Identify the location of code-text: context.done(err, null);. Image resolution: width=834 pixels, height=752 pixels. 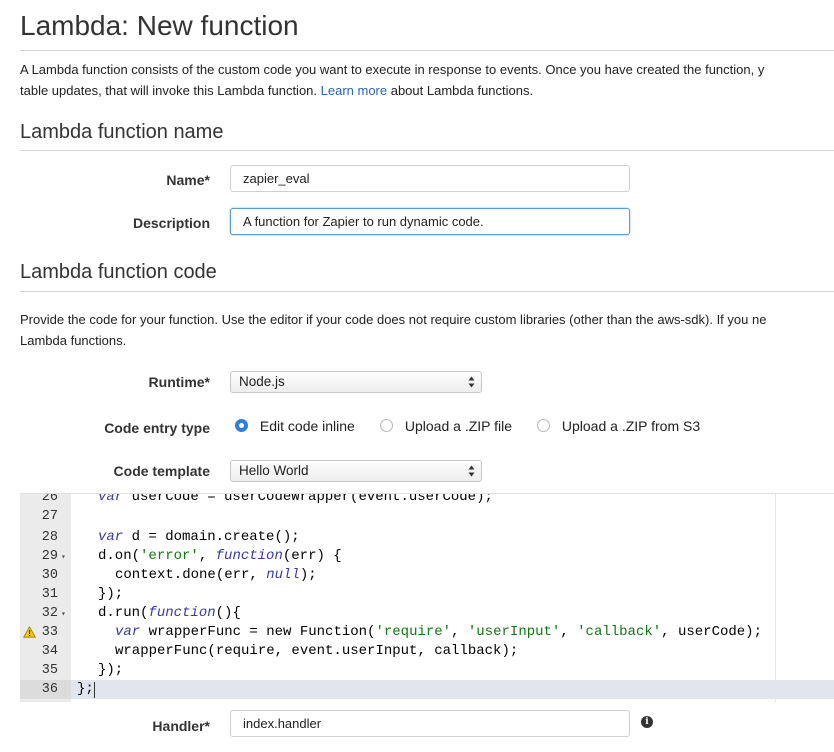
(216, 575).